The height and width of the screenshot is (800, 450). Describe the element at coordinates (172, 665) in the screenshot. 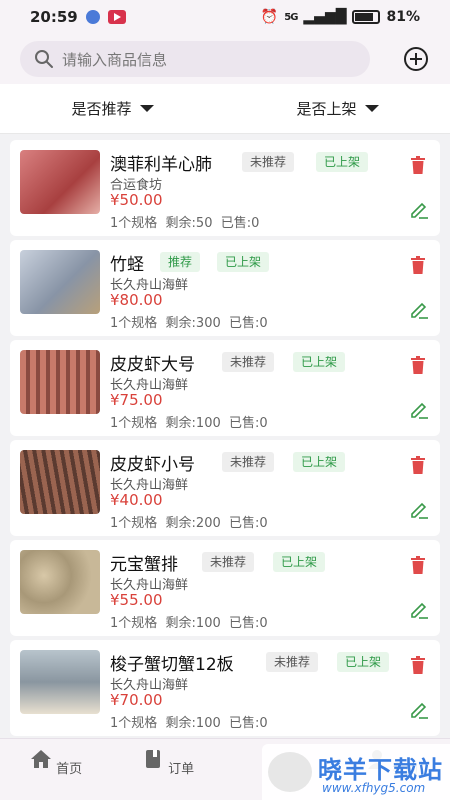

I see `product-name: 梭子蟹切蟹12板` at that location.